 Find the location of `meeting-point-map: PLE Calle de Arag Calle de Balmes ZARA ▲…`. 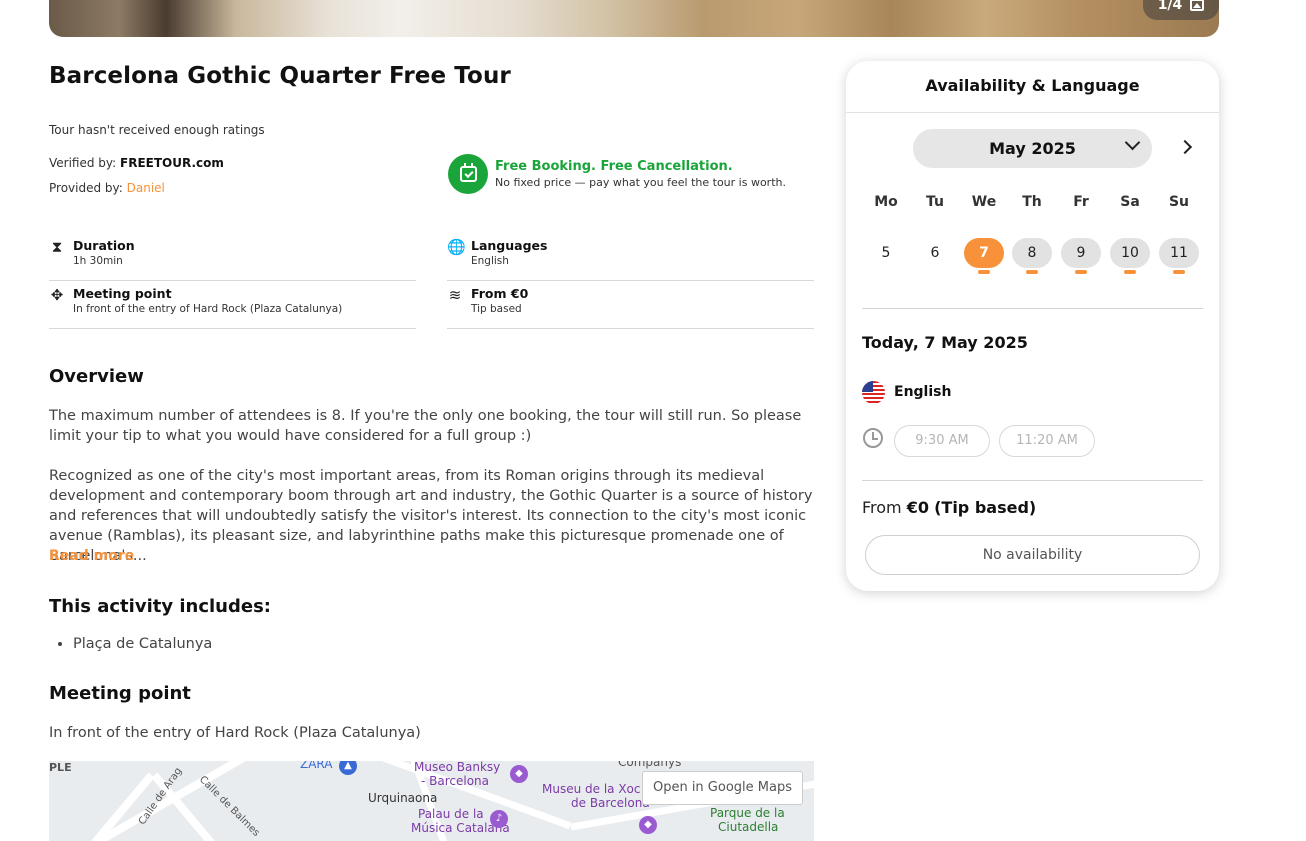

meeting-point-map: PLE Calle de Arag Calle de Balmes ZARA ▲… is located at coordinates (431, 801).